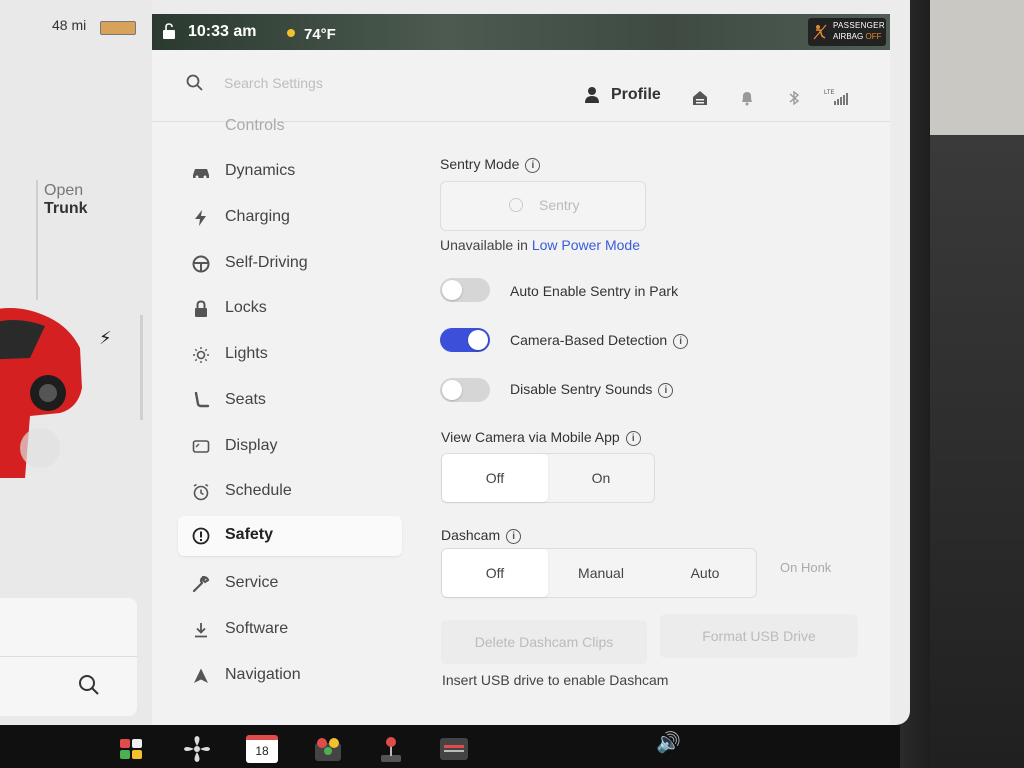  What do you see at coordinates (169, 31) in the screenshot?
I see `unlock-icon` at bounding box center [169, 31].